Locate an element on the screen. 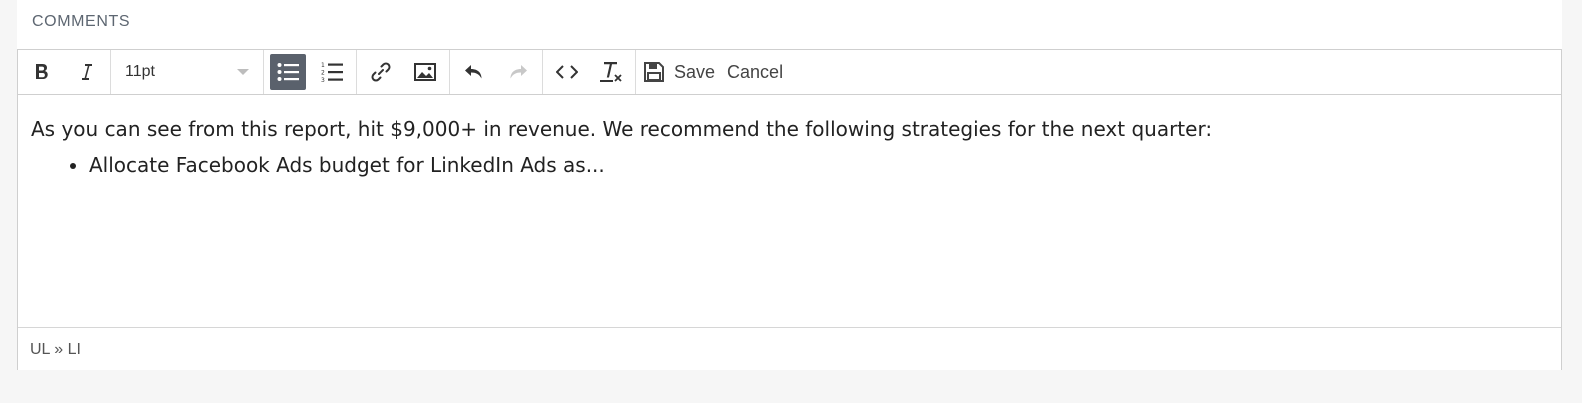  font-size-select: 11pt is located at coordinates (187, 72).